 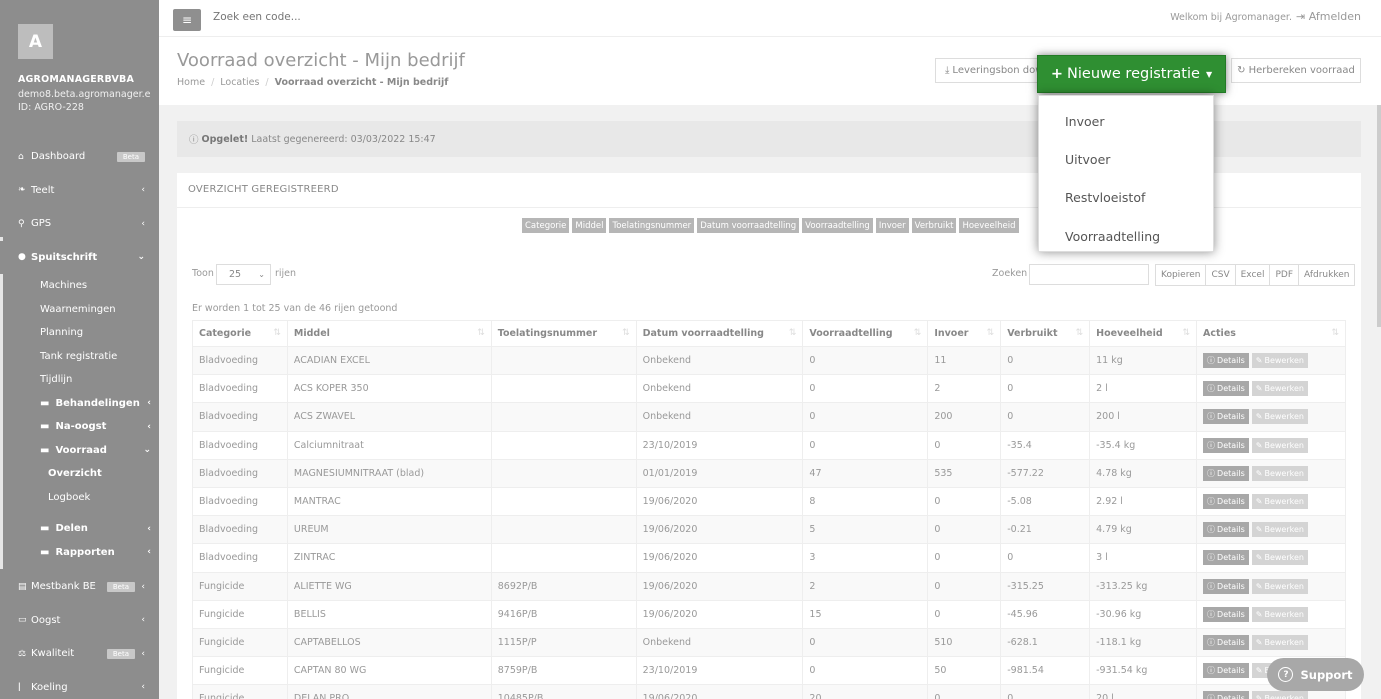 I want to click on column-header: Invoer ⇅, so click(x=964, y=333).